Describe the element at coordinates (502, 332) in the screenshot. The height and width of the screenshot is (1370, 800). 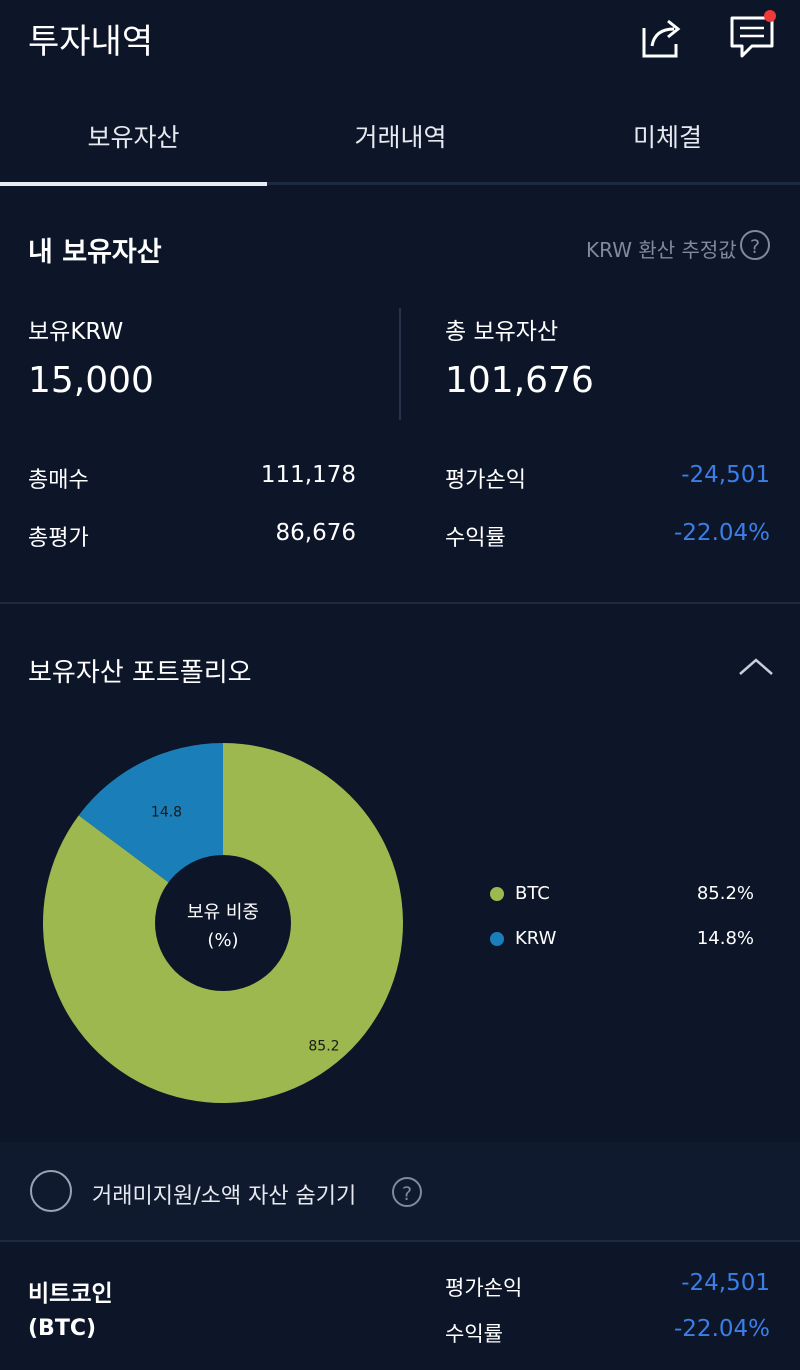
I see `total-assets-label: 총 보유자산` at that location.